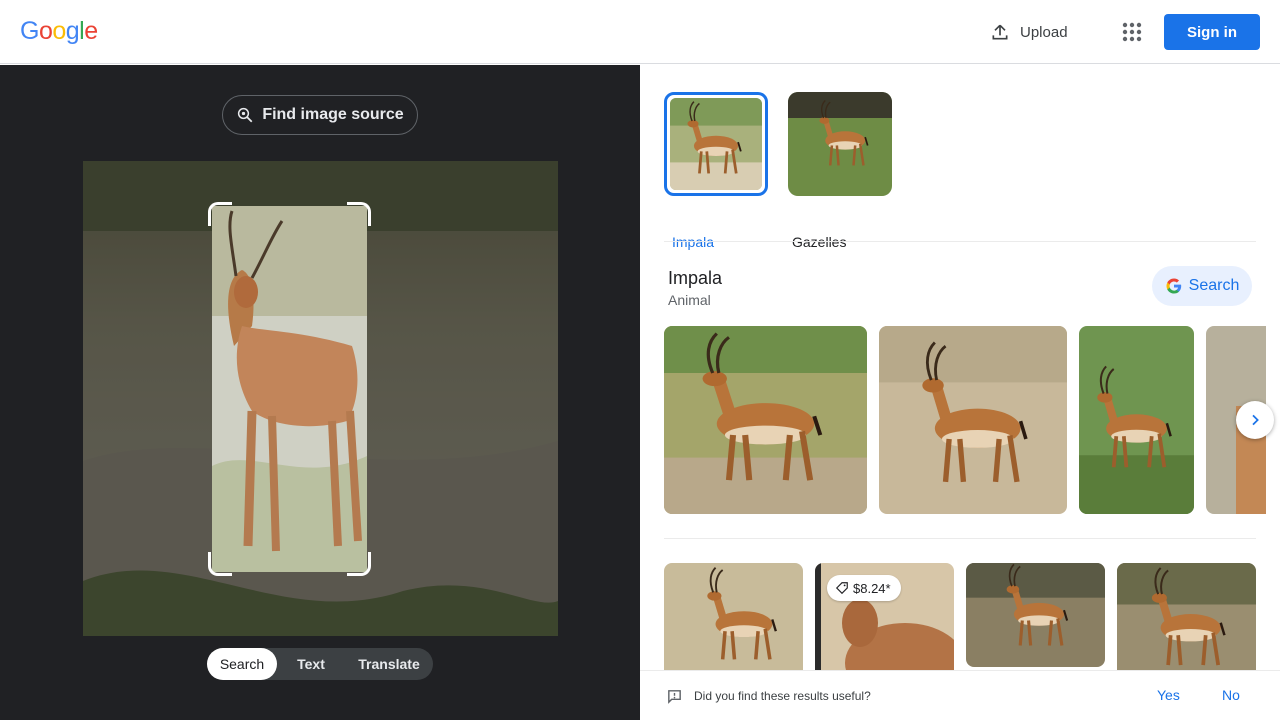  What do you see at coordinates (29, 31) in the screenshot?
I see `logo-letter: G` at bounding box center [29, 31].